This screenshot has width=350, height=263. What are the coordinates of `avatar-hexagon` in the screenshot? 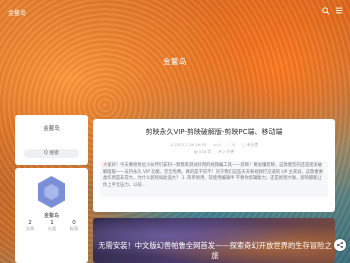 It's located at (51, 192).